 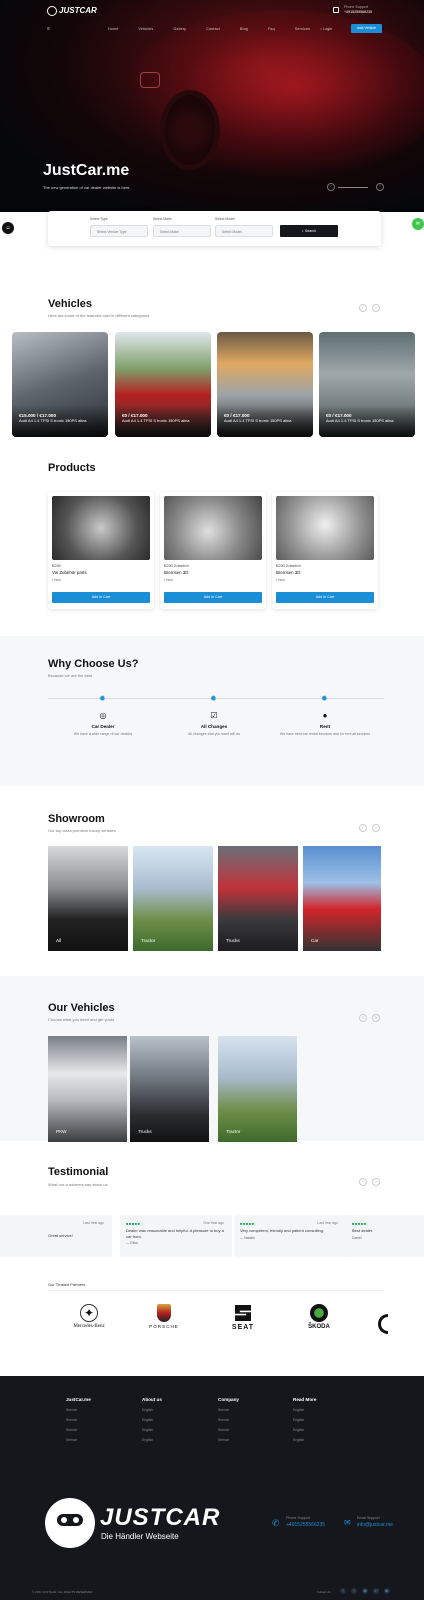 What do you see at coordinates (363, 308) in the screenshot?
I see `vehicles-prev-icon: ‹` at bounding box center [363, 308].